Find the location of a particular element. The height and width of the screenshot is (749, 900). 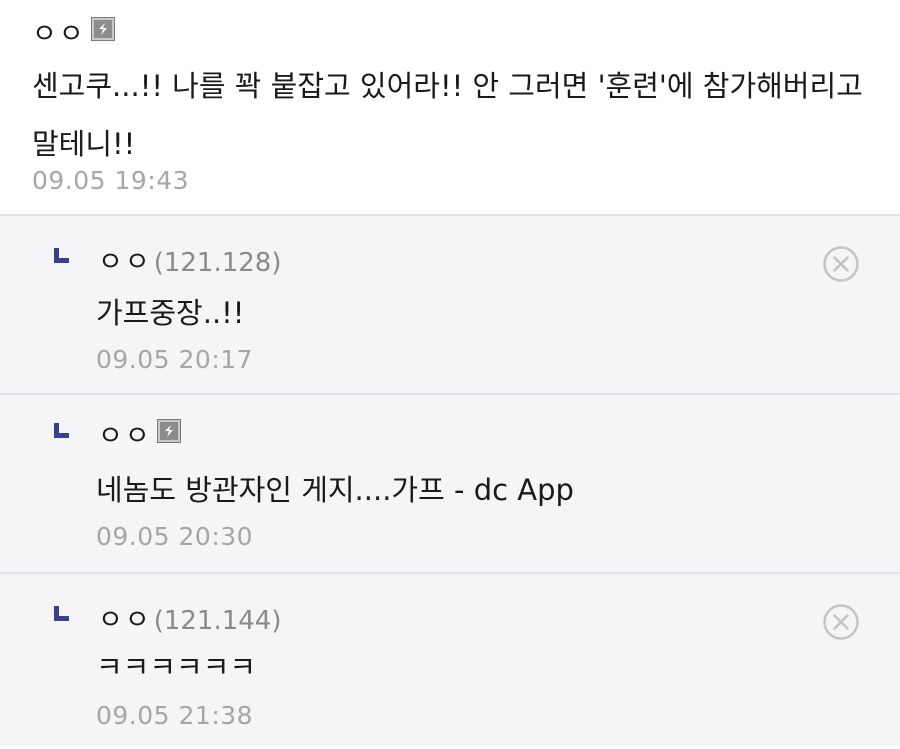

reply-timestamp: 09.05 21:38 is located at coordinates (175, 715).